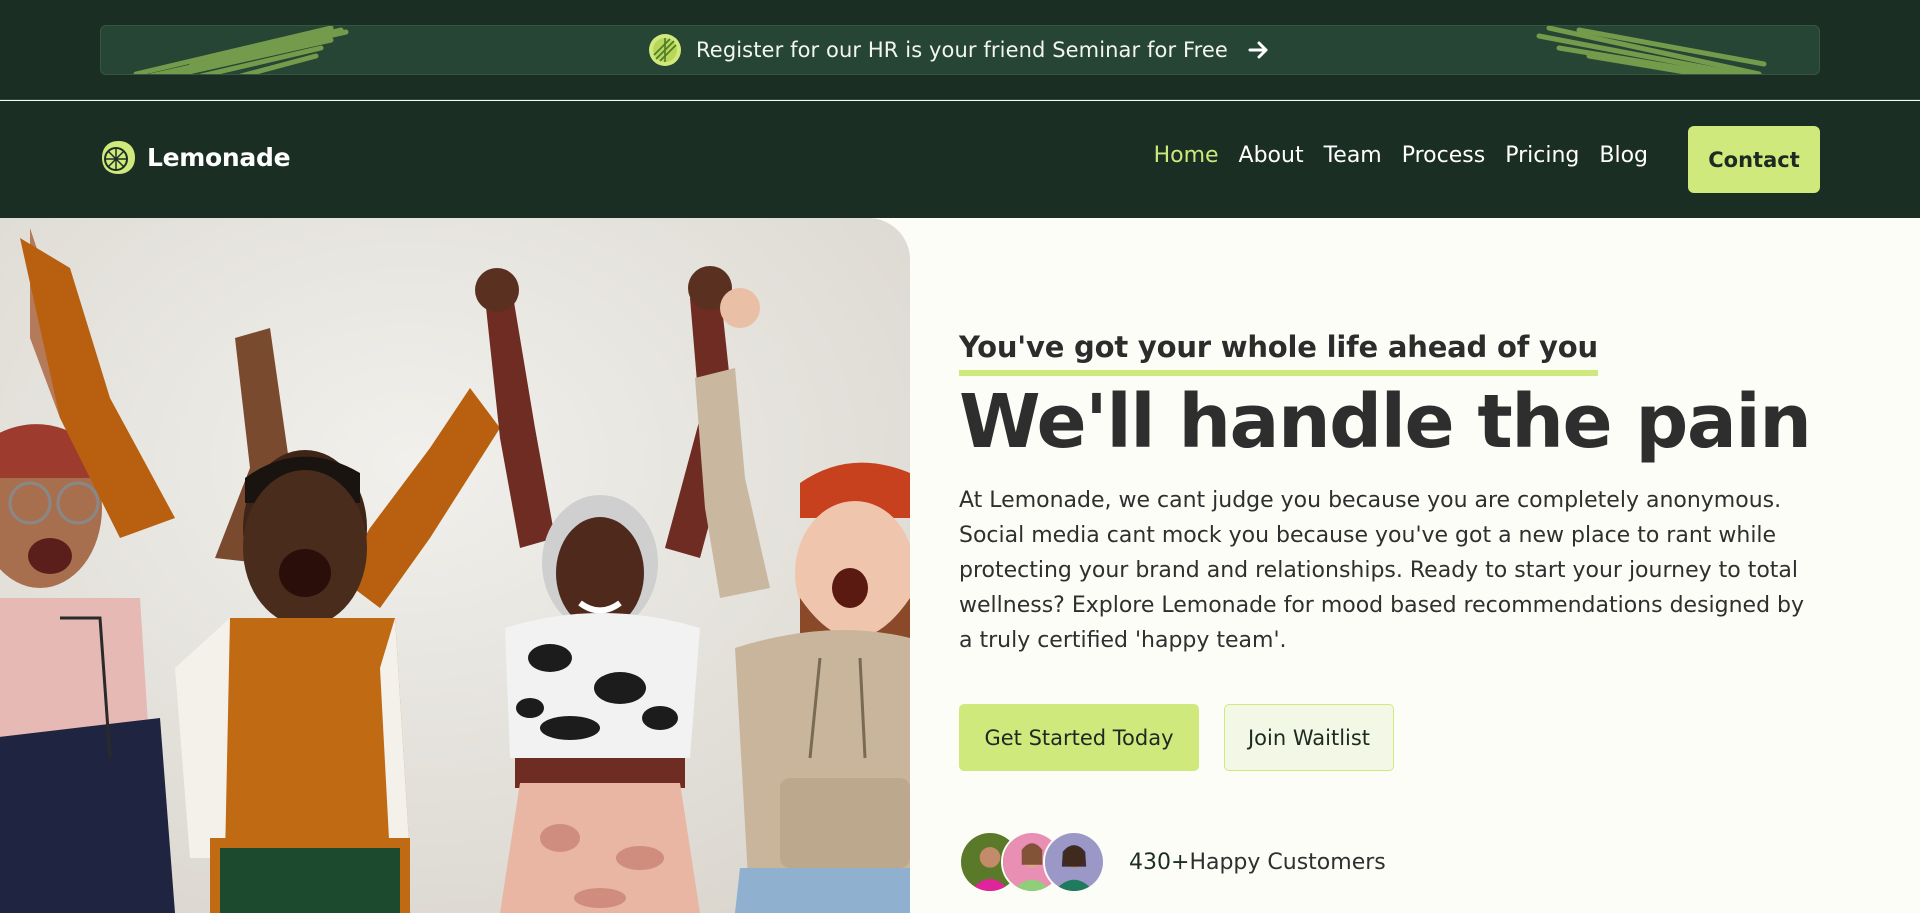 This screenshot has width=1920, height=913. I want to click on contact-button: Contact, so click(1754, 159).